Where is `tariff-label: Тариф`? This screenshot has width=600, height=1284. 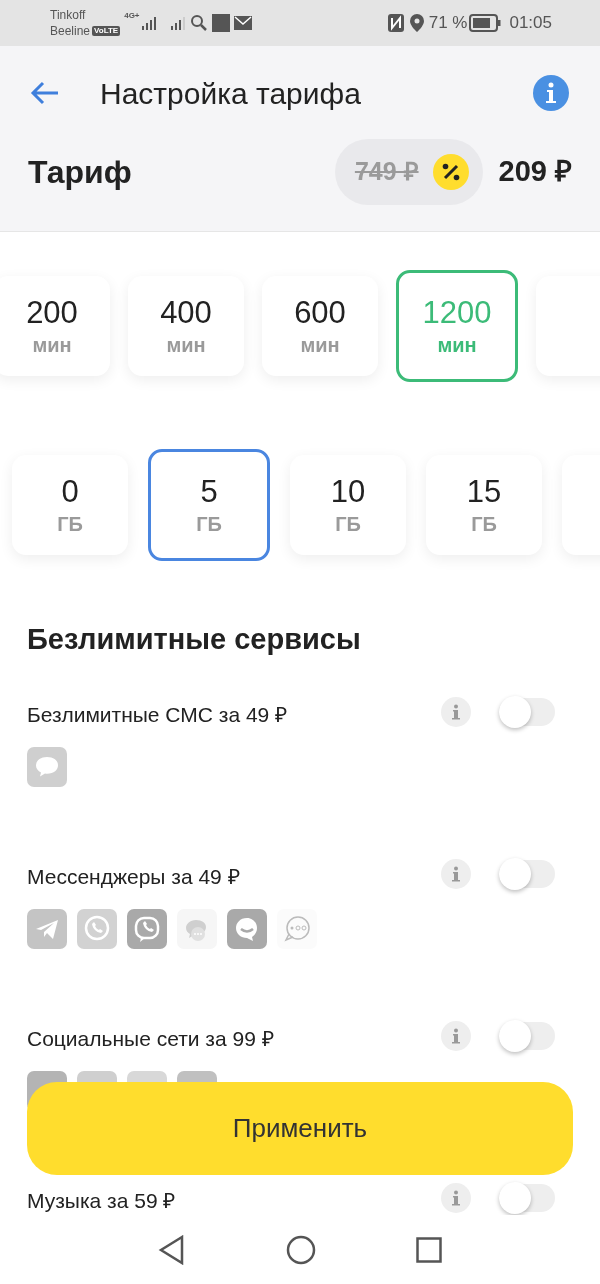 tariff-label: Тариф is located at coordinates (80, 172).